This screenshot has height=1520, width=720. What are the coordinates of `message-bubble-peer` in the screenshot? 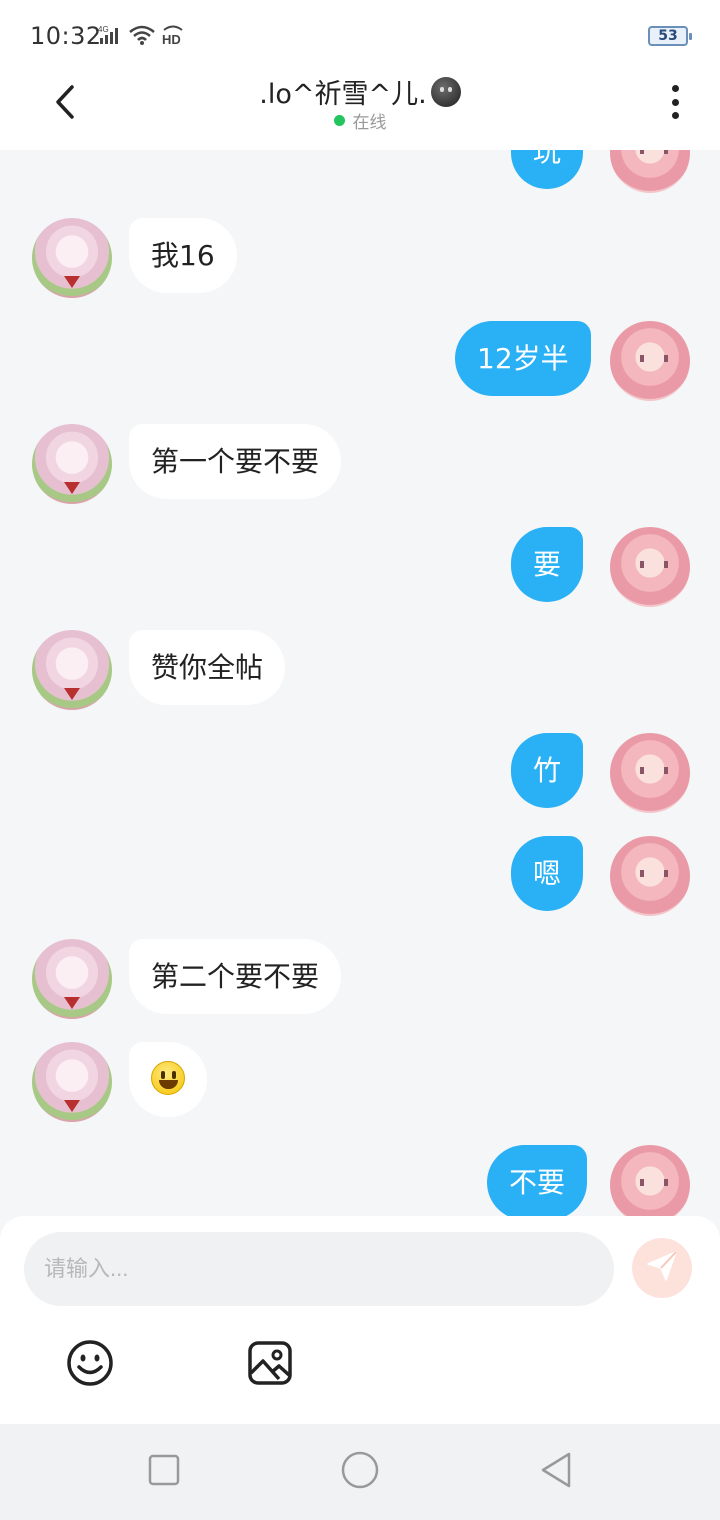 It's located at (168, 1079).